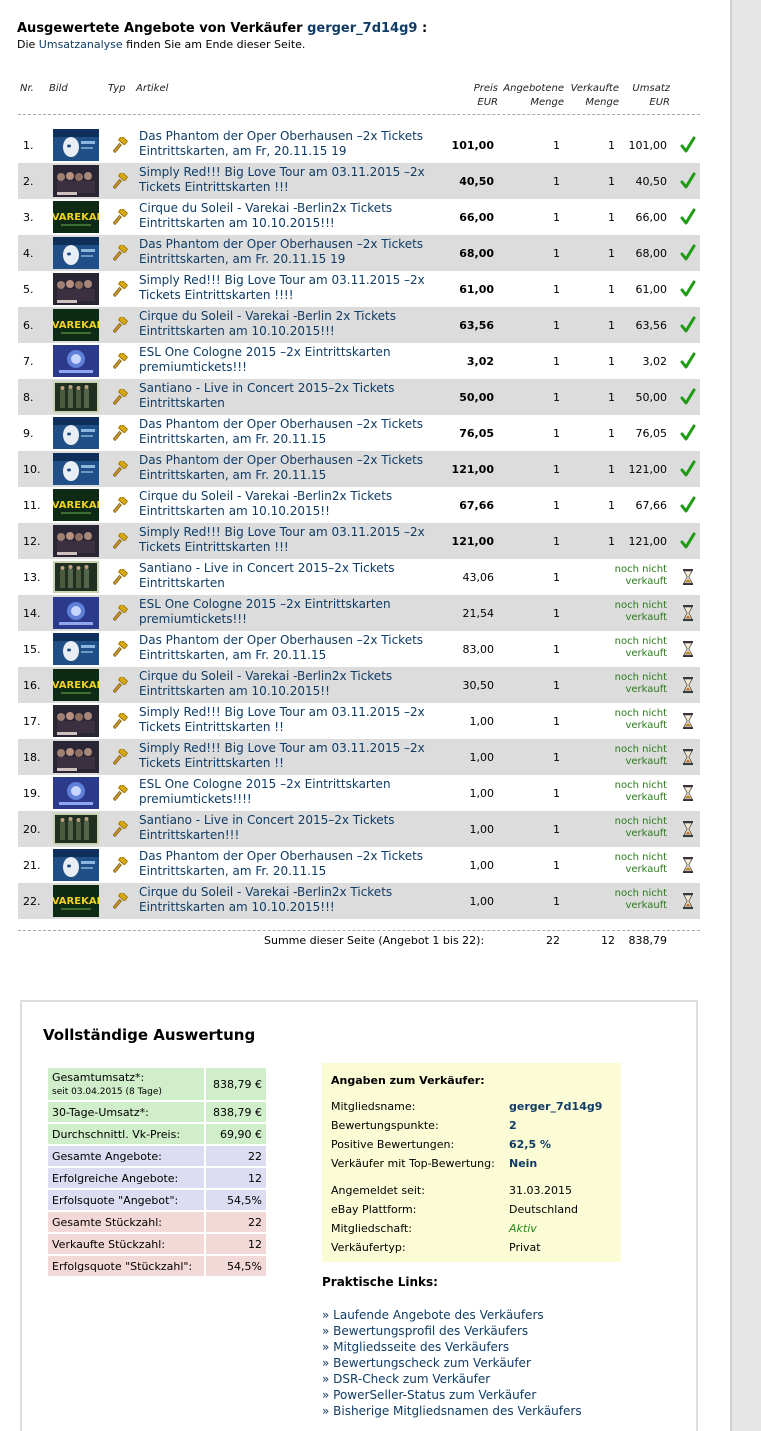 This screenshot has width=761, height=1431. Describe the element at coordinates (433, 1315) in the screenshot. I see `practical-link: » Laufende Angebote des Verkäufers` at that location.